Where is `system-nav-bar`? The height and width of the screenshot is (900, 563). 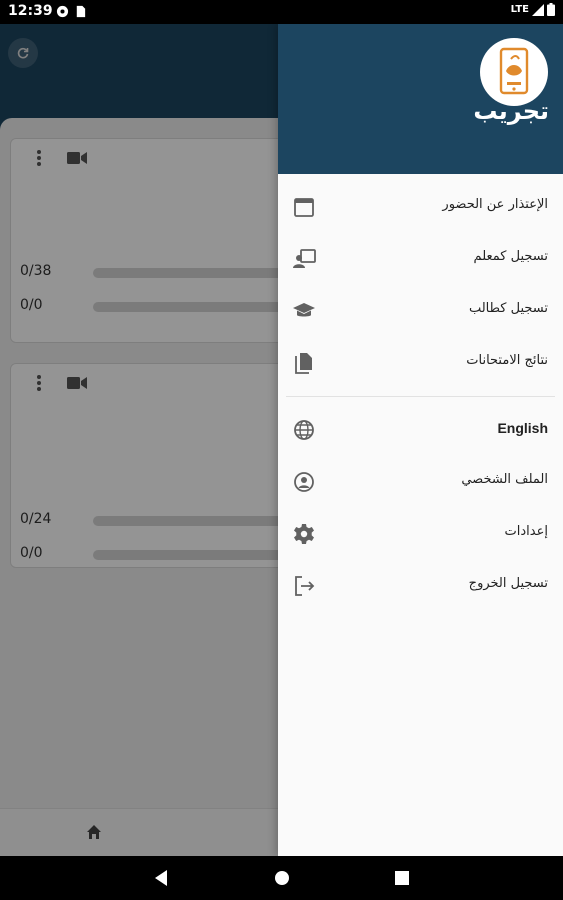 system-nav-bar is located at coordinates (281, 878).